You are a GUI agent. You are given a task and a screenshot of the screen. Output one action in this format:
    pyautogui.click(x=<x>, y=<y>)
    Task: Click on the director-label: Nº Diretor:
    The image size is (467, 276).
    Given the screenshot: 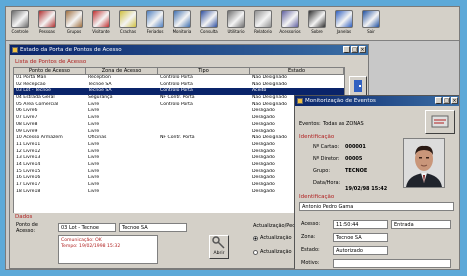 What is the action you would take?
    pyautogui.click(x=326, y=159)
    